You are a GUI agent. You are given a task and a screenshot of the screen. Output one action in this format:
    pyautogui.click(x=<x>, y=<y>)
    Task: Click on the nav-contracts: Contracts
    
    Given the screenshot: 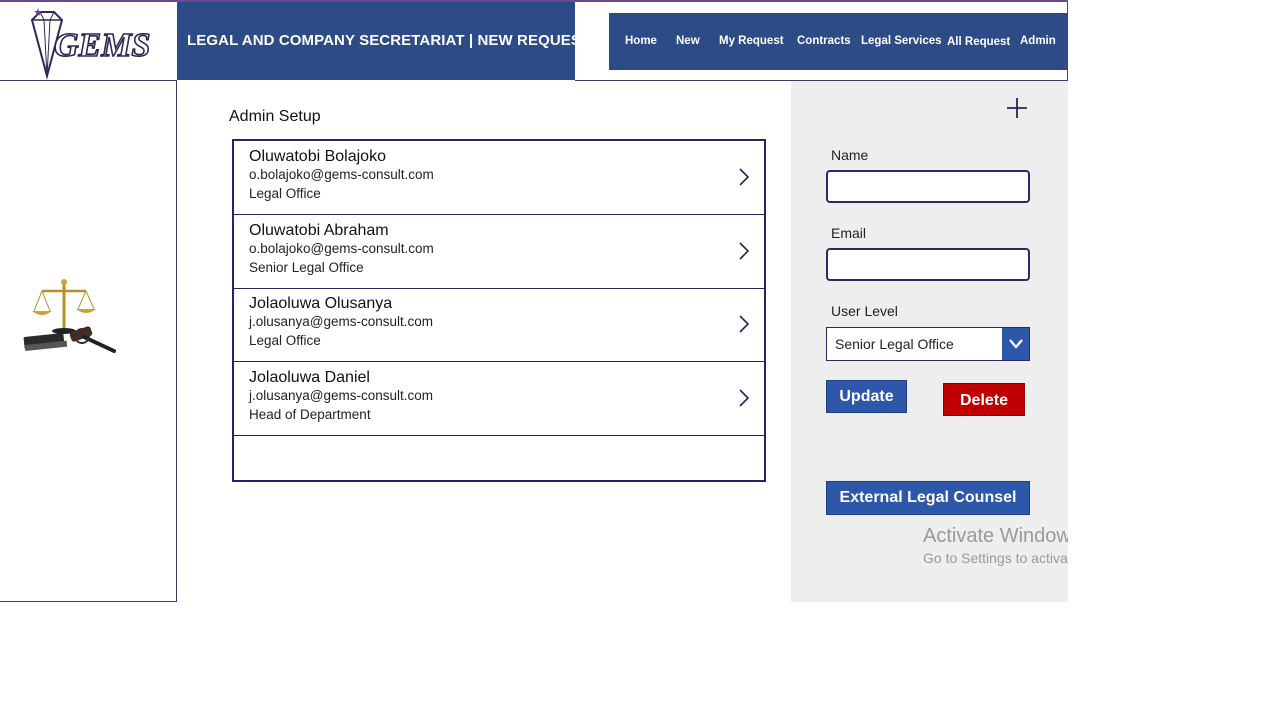 What is the action you would take?
    pyautogui.click(x=824, y=41)
    